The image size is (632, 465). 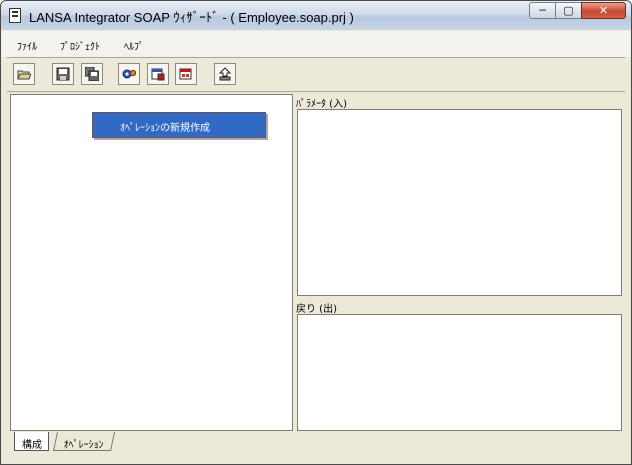 I want to click on toolbar, so click(x=316, y=74).